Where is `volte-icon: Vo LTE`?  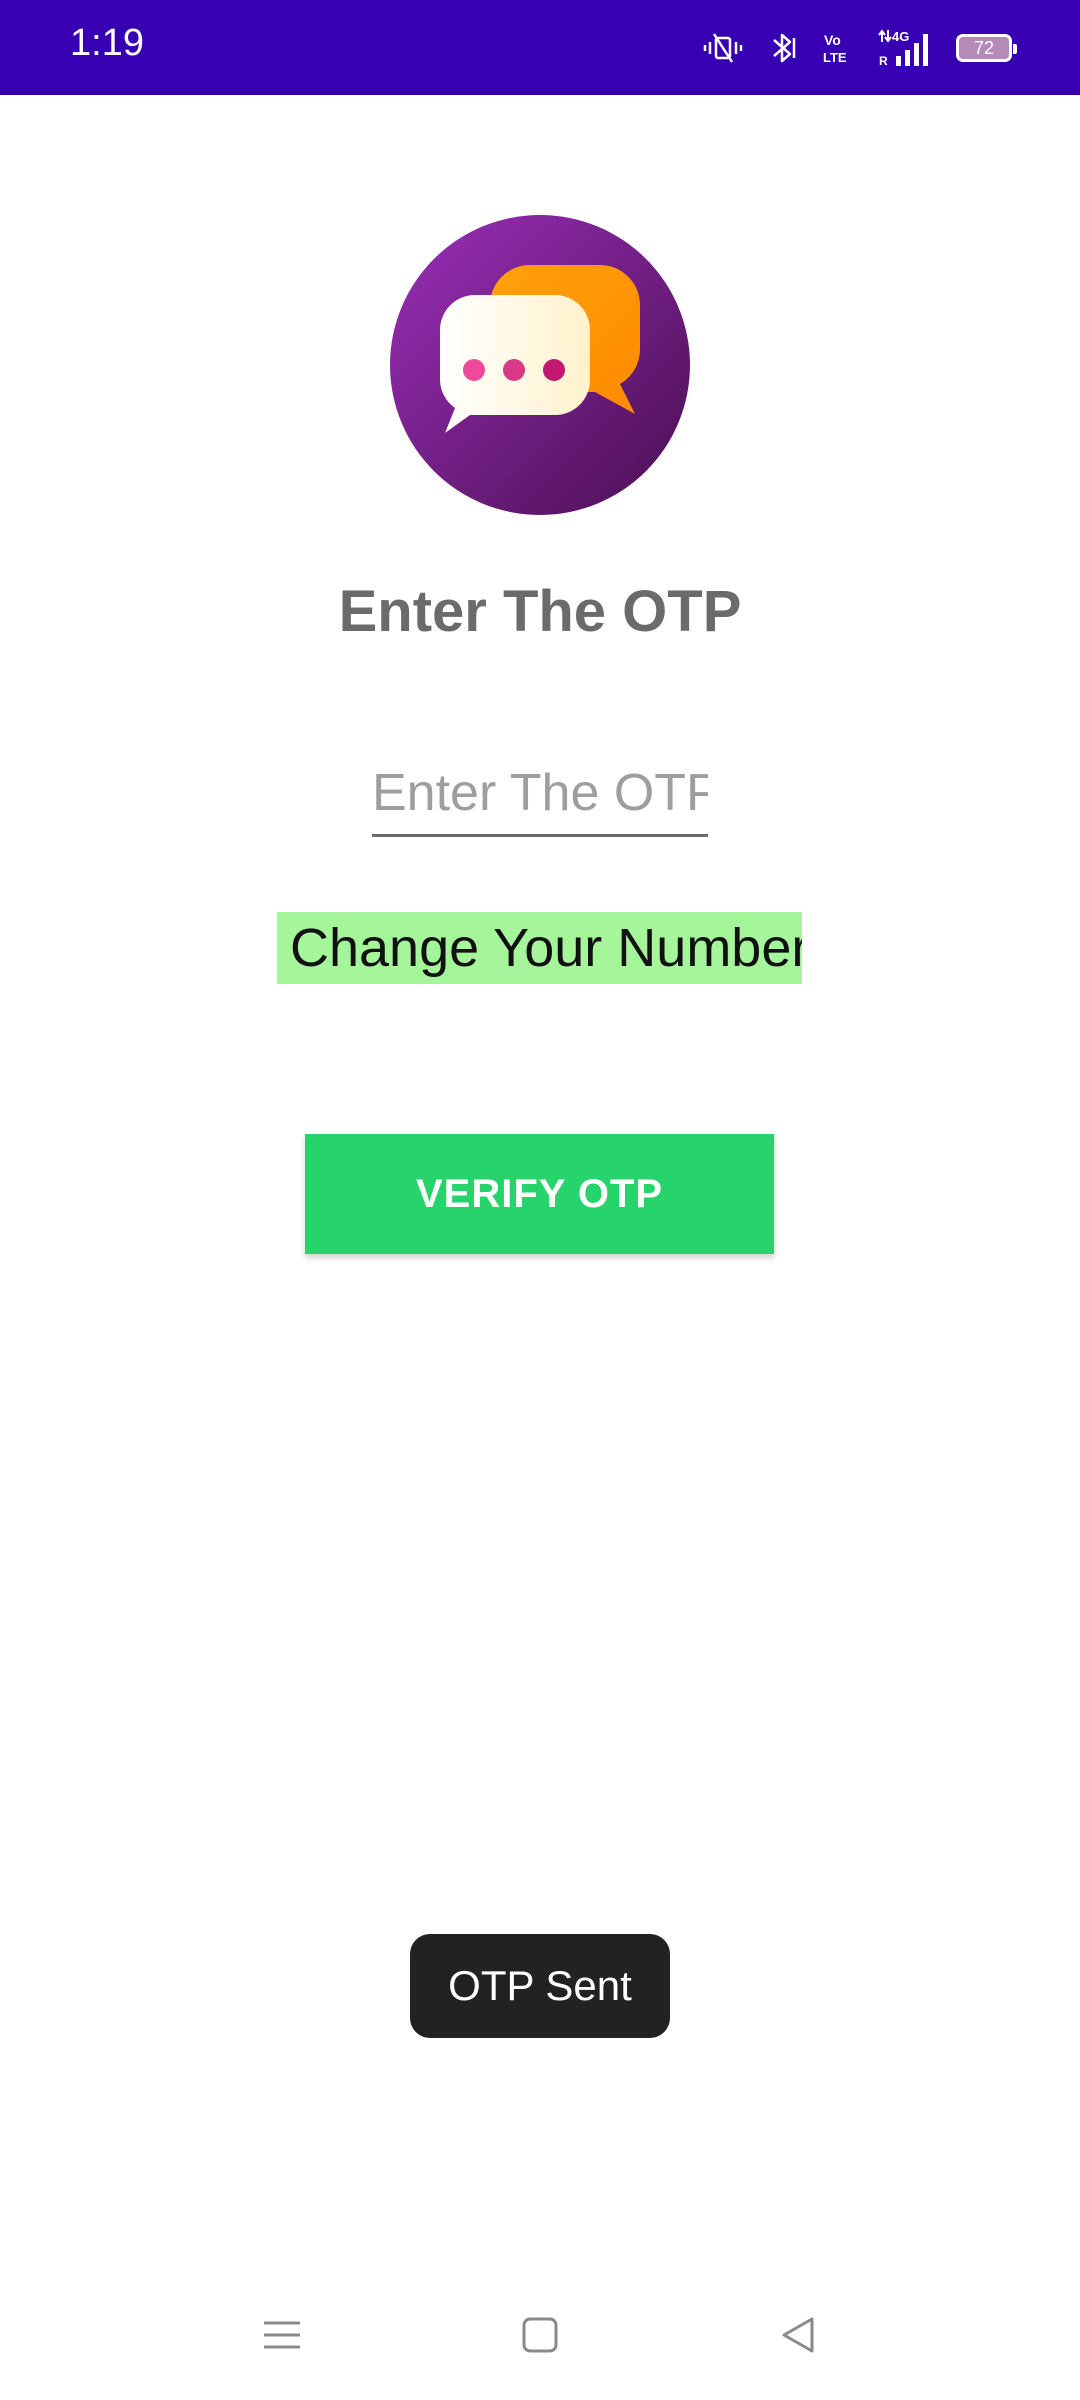
volte-icon: Vo LTE is located at coordinates (840, 48).